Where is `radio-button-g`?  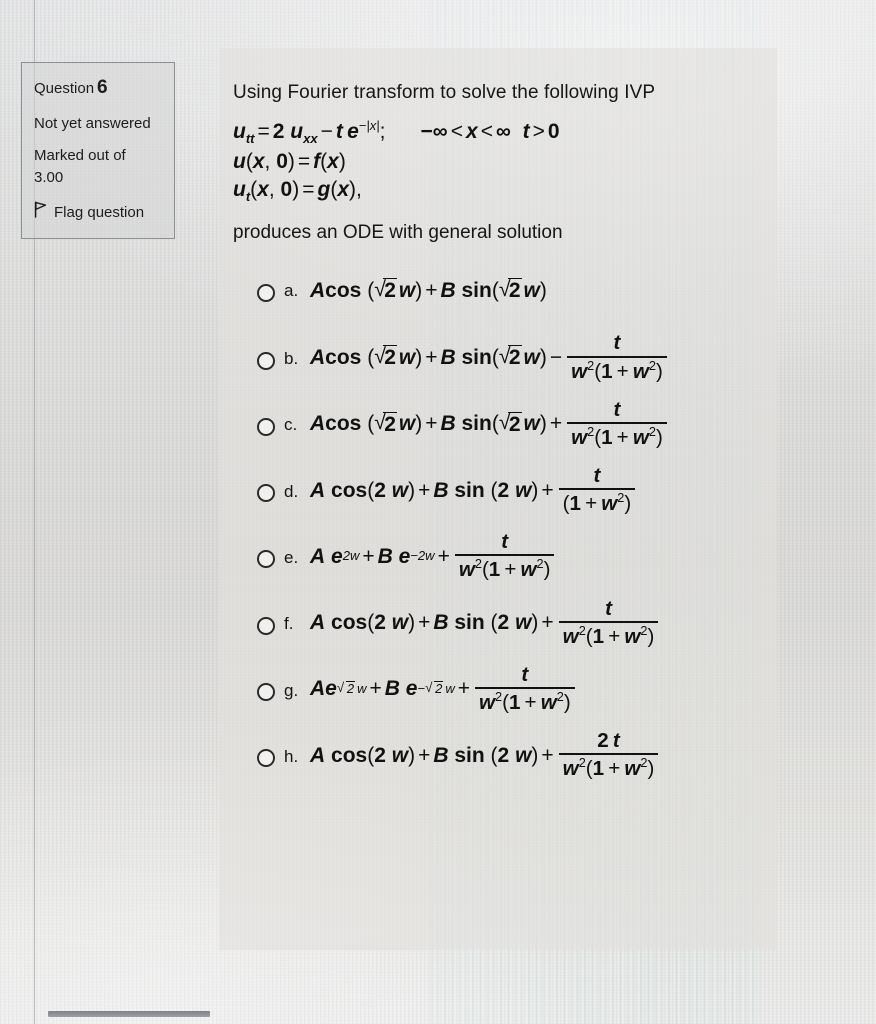 radio-button-g is located at coordinates (266, 692).